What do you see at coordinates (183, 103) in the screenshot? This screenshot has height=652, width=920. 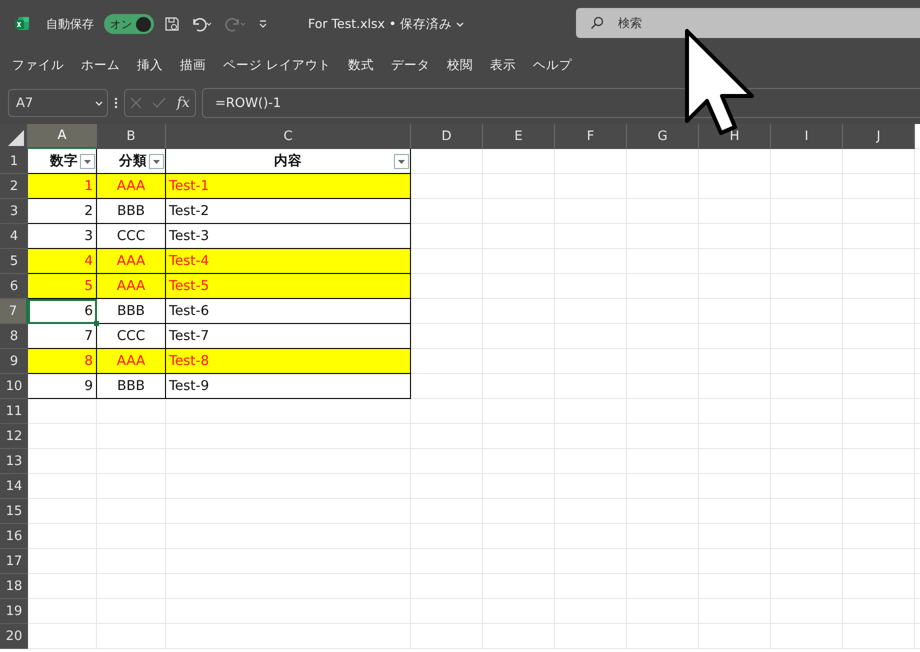 I see `insert-function-button: fx` at bounding box center [183, 103].